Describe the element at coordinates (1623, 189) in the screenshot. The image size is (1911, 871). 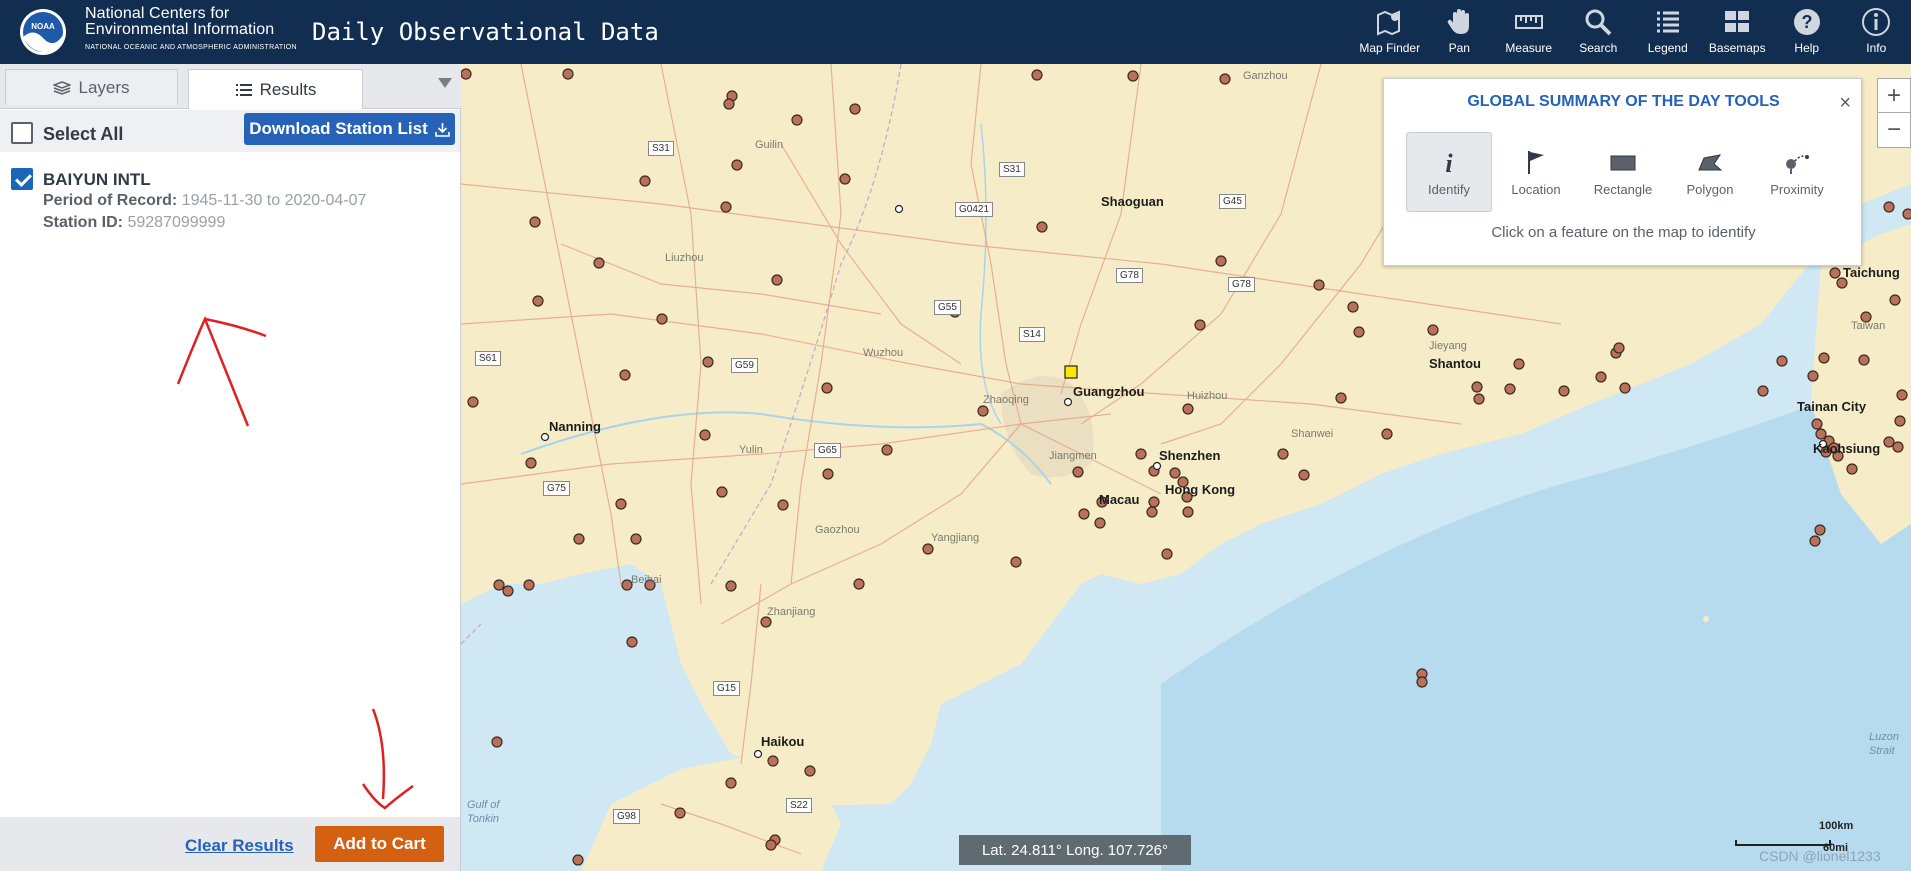
I see `rectangle-label: Rectangle` at that location.